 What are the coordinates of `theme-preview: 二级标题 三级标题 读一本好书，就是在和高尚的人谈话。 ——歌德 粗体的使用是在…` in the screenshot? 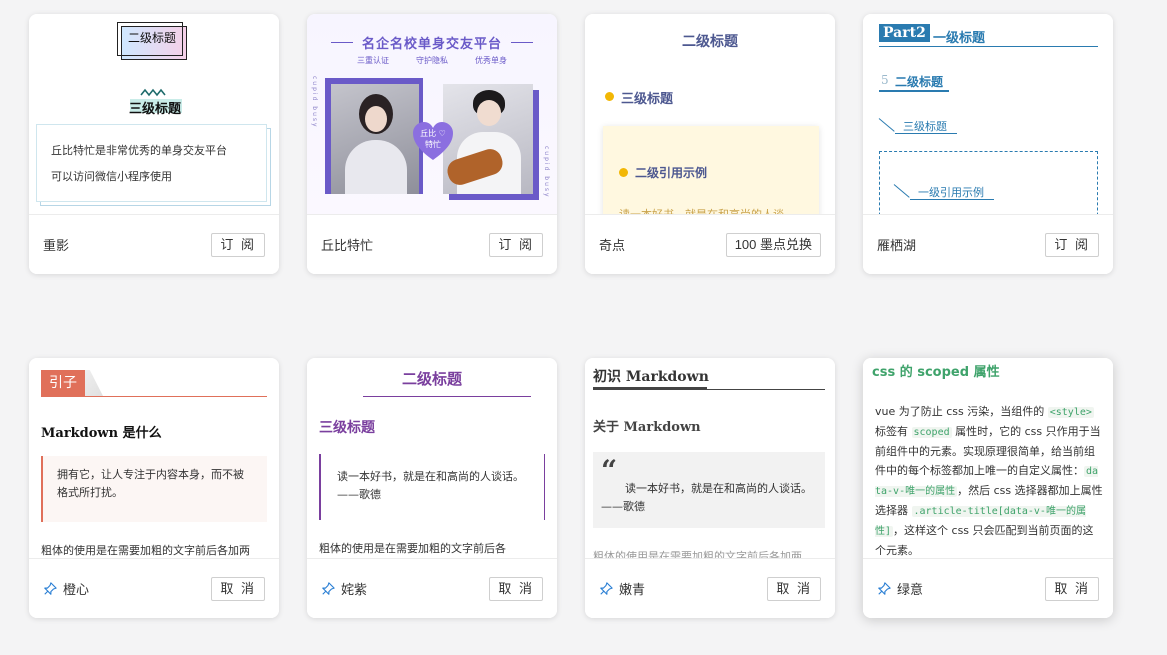 It's located at (432, 458).